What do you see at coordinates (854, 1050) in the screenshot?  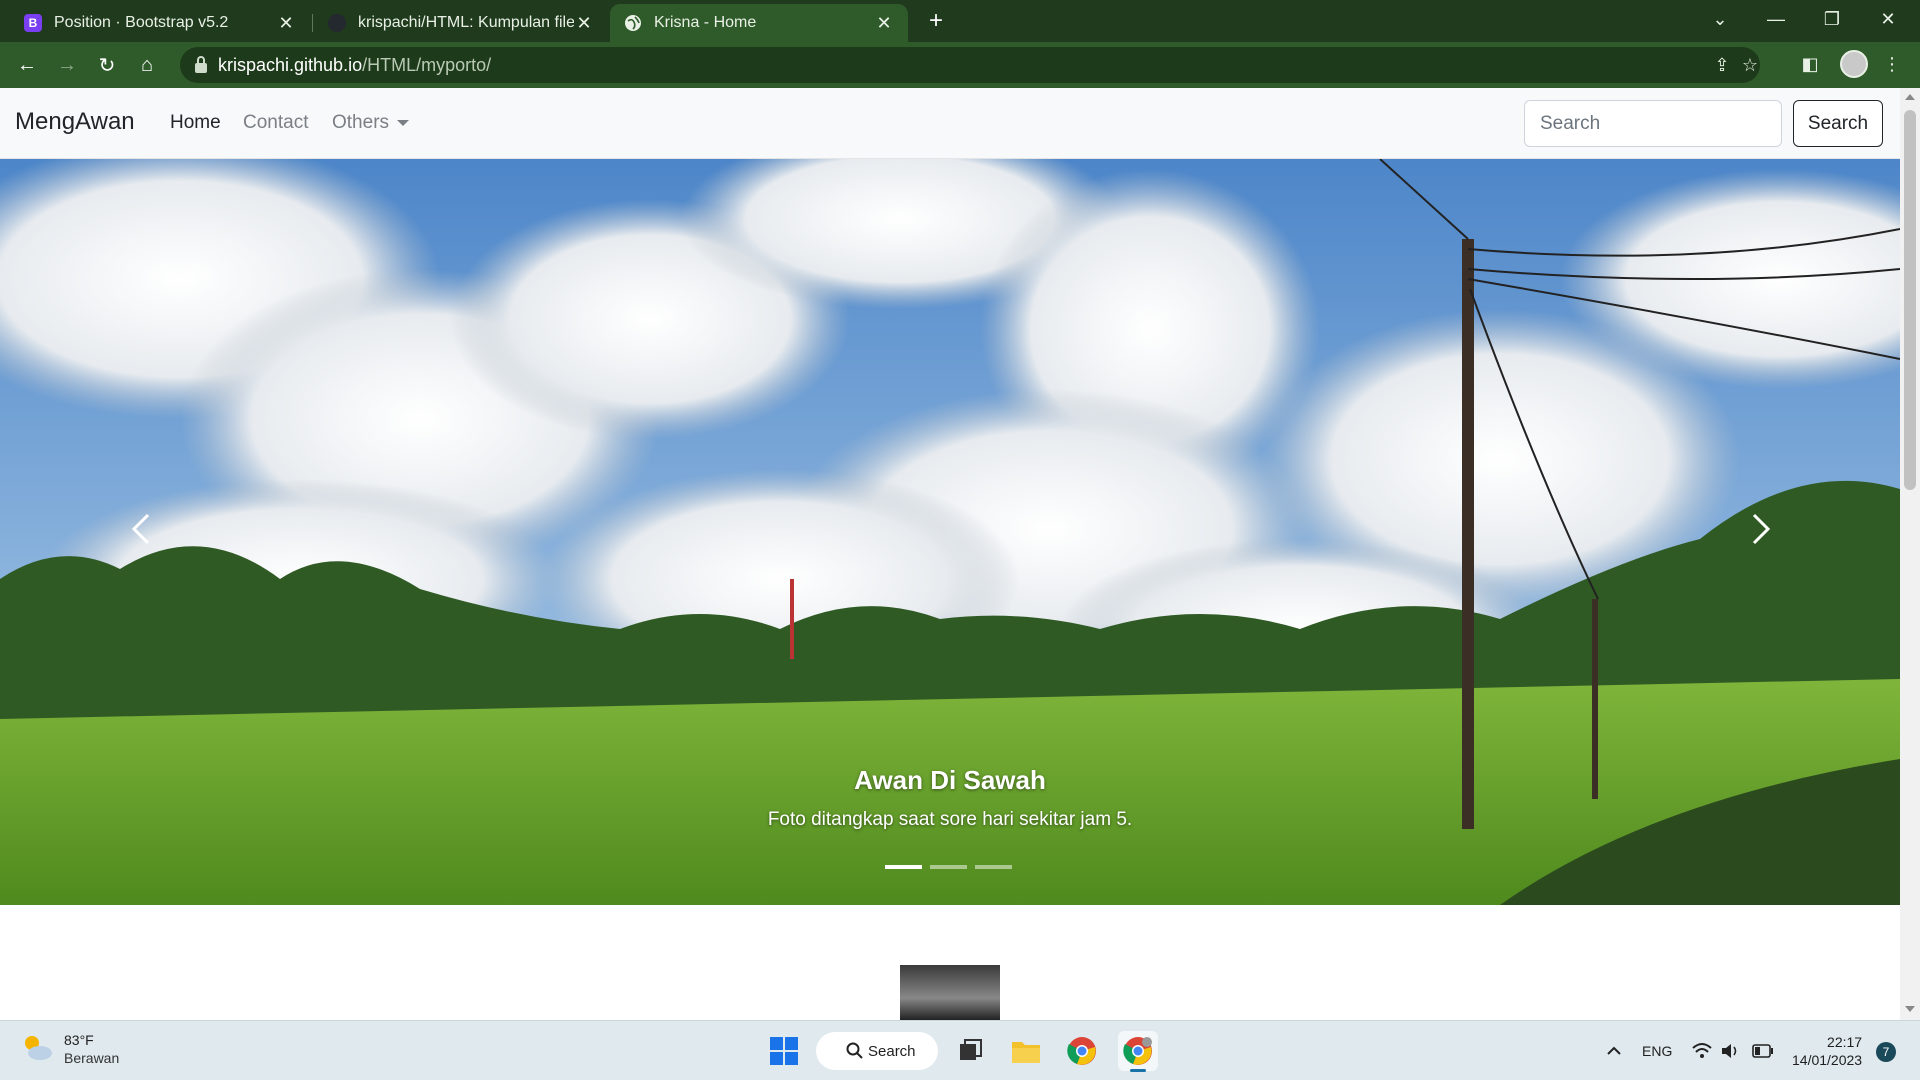 I see `search-icon` at bounding box center [854, 1050].